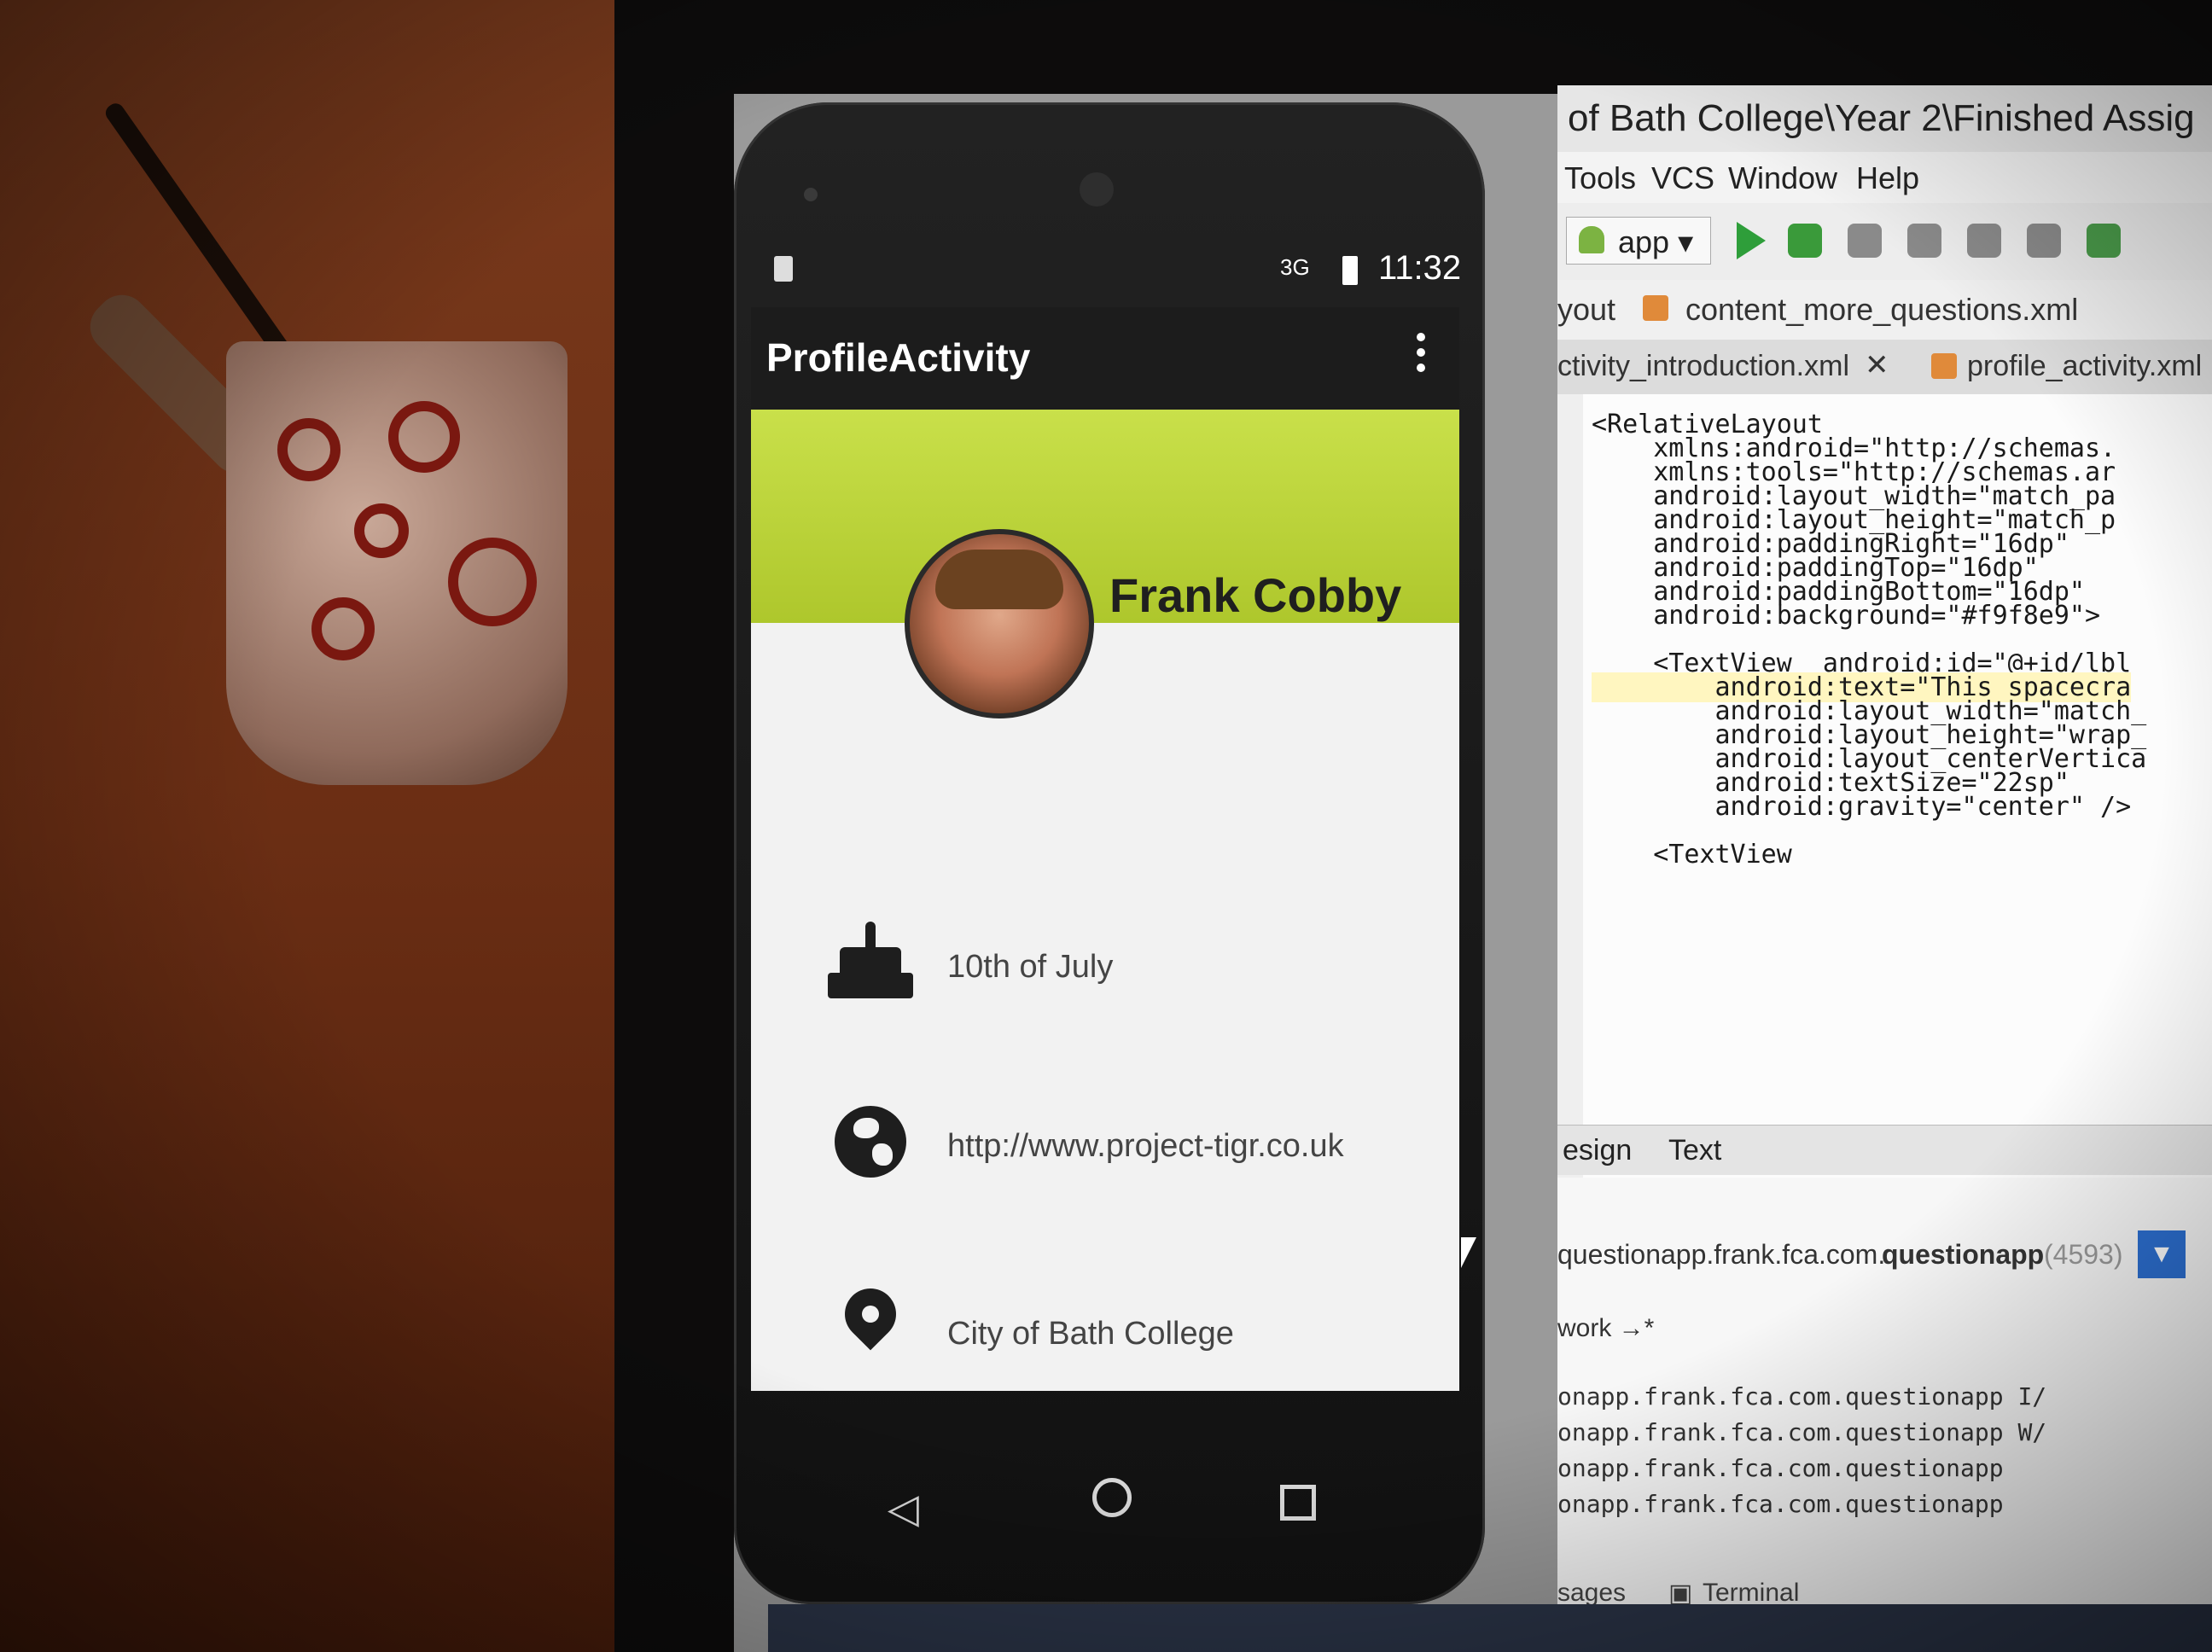 This screenshot has width=2212, height=1652. I want to click on status-bar: 3G 11:32, so click(1114, 273).